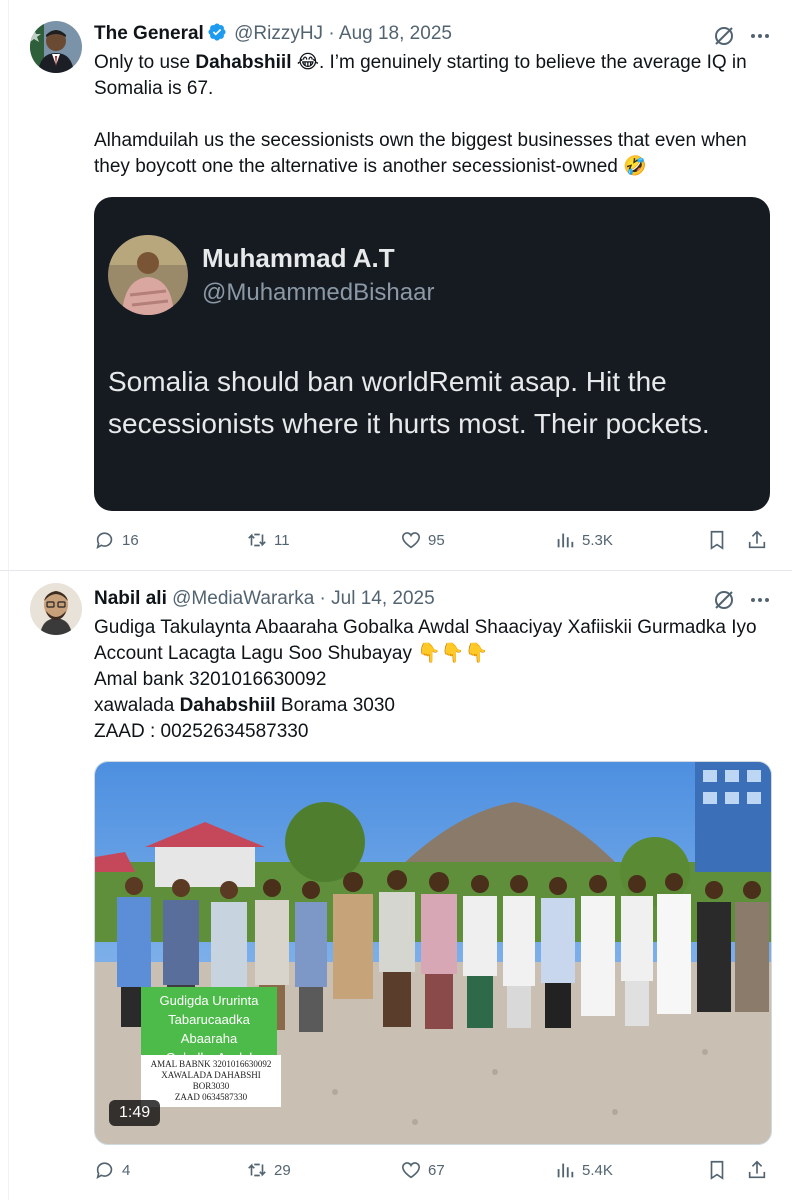 The image size is (792, 1200). Describe the element at coordinates (217, 32) in the screenshot. I see `verified-badge-icon` at that location.